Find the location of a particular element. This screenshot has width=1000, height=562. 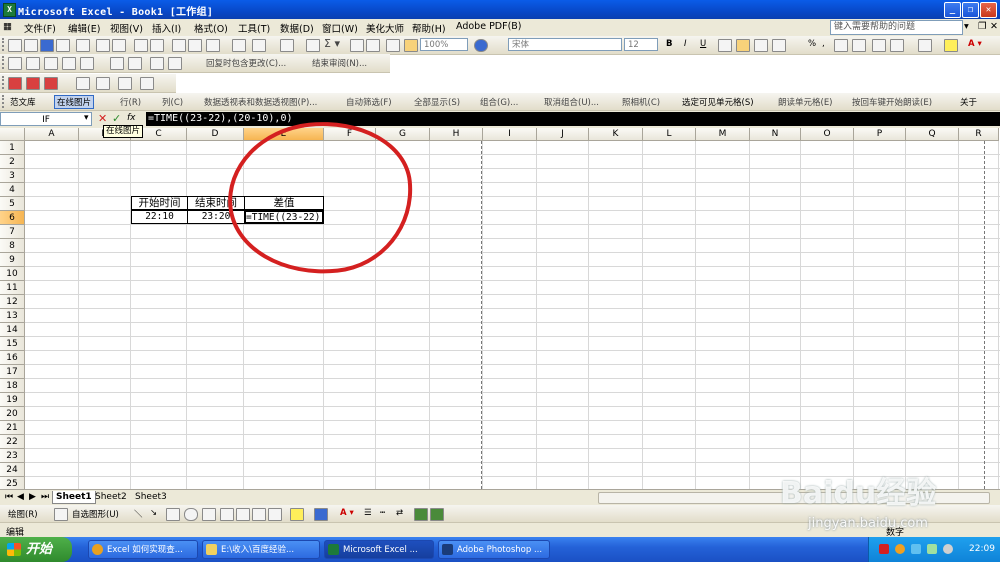

increase-indent-icon is located at coordinates (897, 45).